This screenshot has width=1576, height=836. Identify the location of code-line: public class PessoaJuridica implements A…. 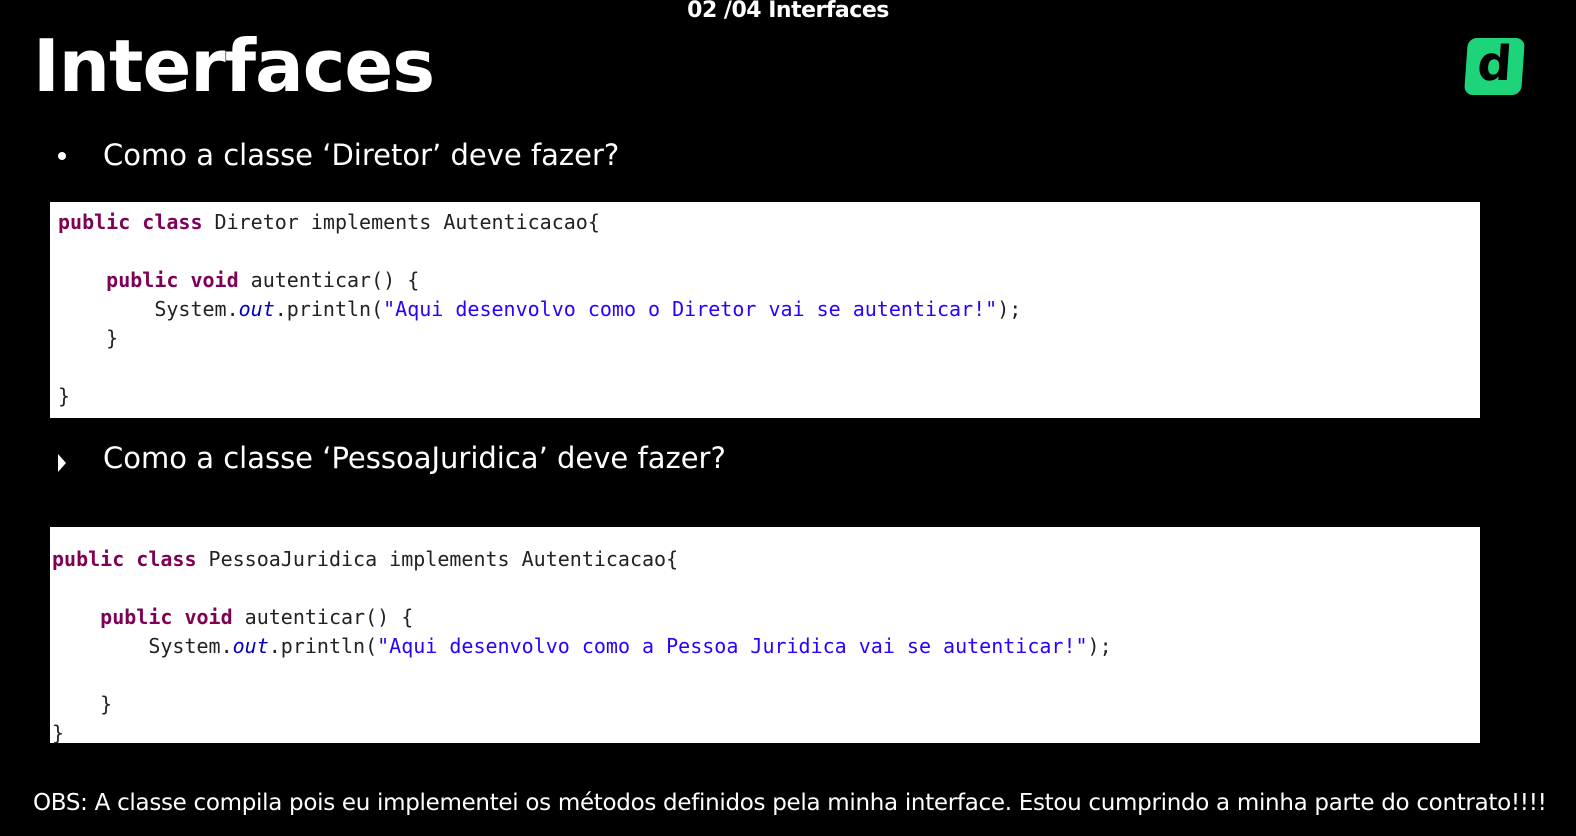
(365, 559).